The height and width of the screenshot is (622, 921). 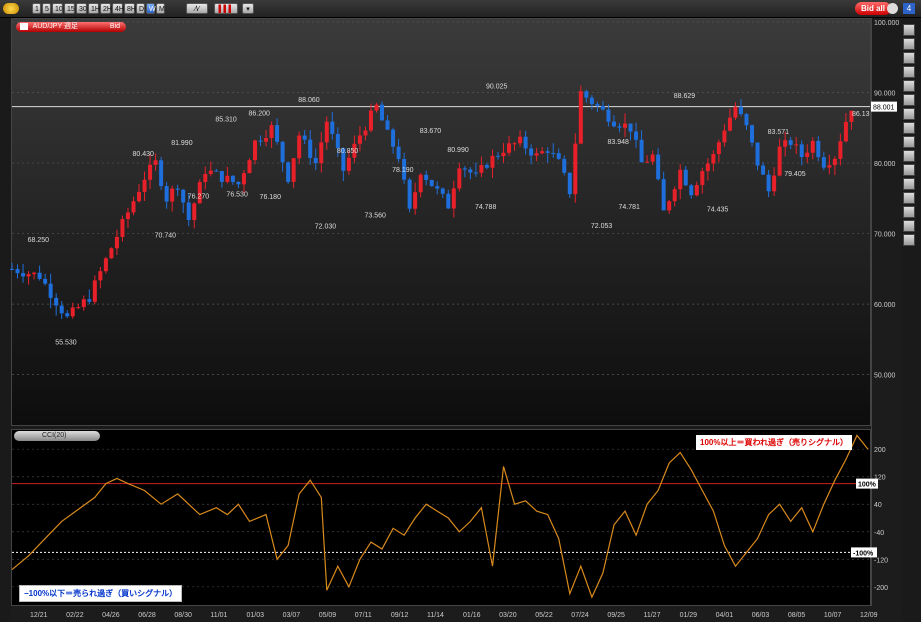 What do you see at coordinates (199, 196) in the screenshot?
I see `price-annotation: 76.270` at bounding box center [199, 196].